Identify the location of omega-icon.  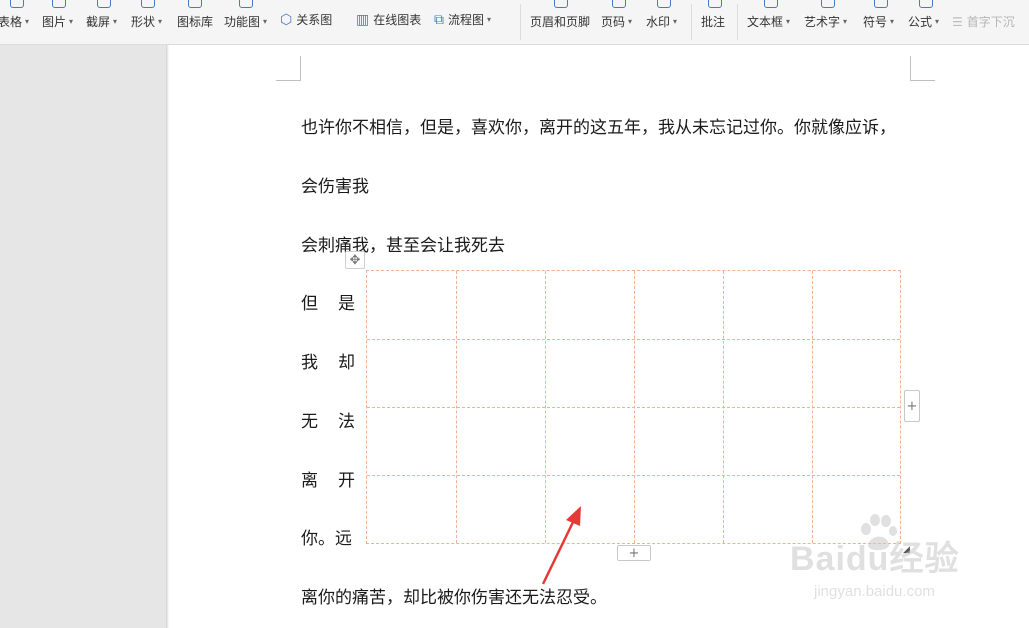
(881, 6).